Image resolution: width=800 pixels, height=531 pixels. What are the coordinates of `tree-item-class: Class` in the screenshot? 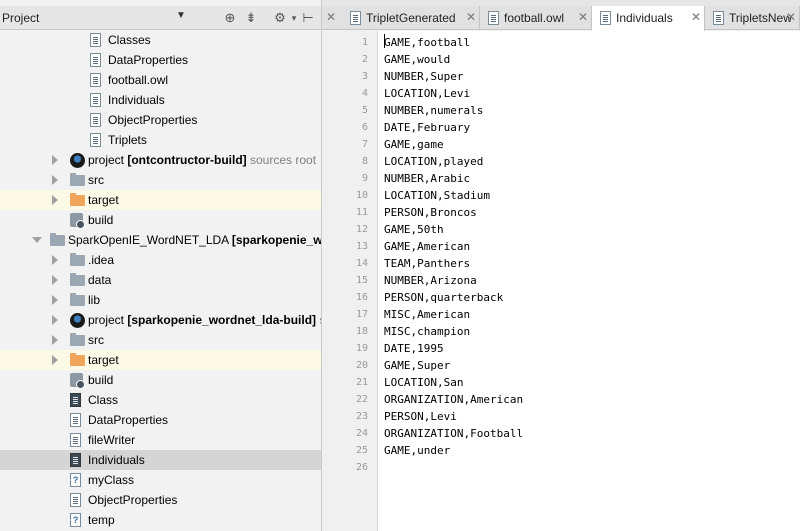 It's located at (160, 400).